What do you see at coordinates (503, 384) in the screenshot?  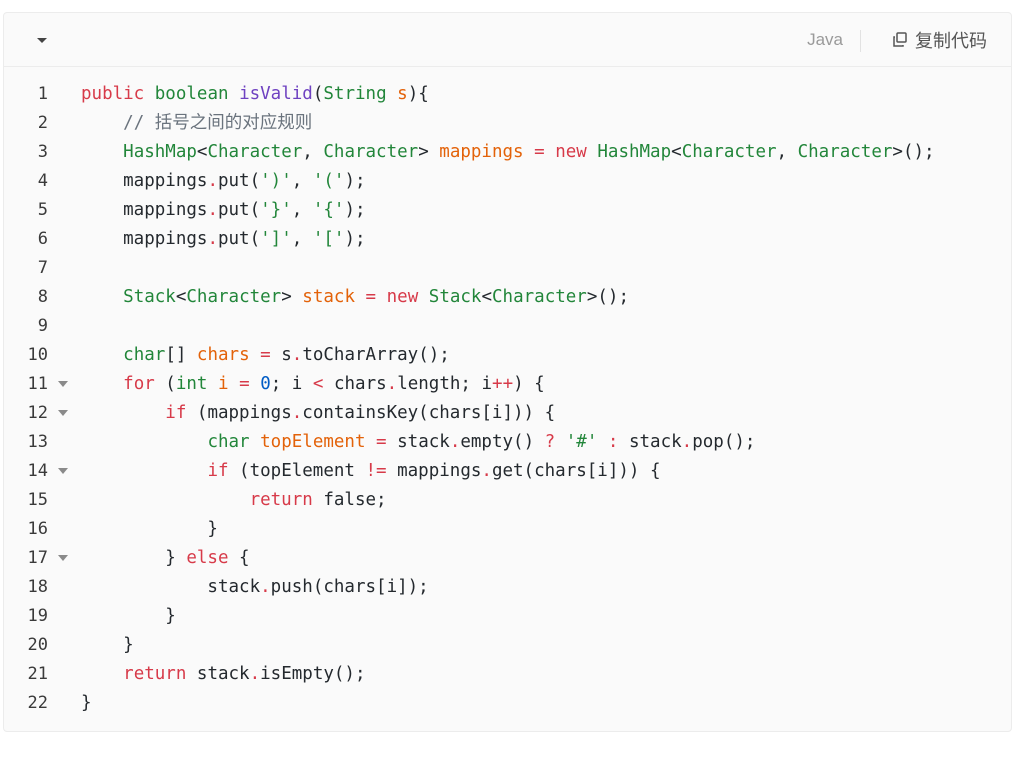 I see `code-token: ++` at bounding box center [503, 384].